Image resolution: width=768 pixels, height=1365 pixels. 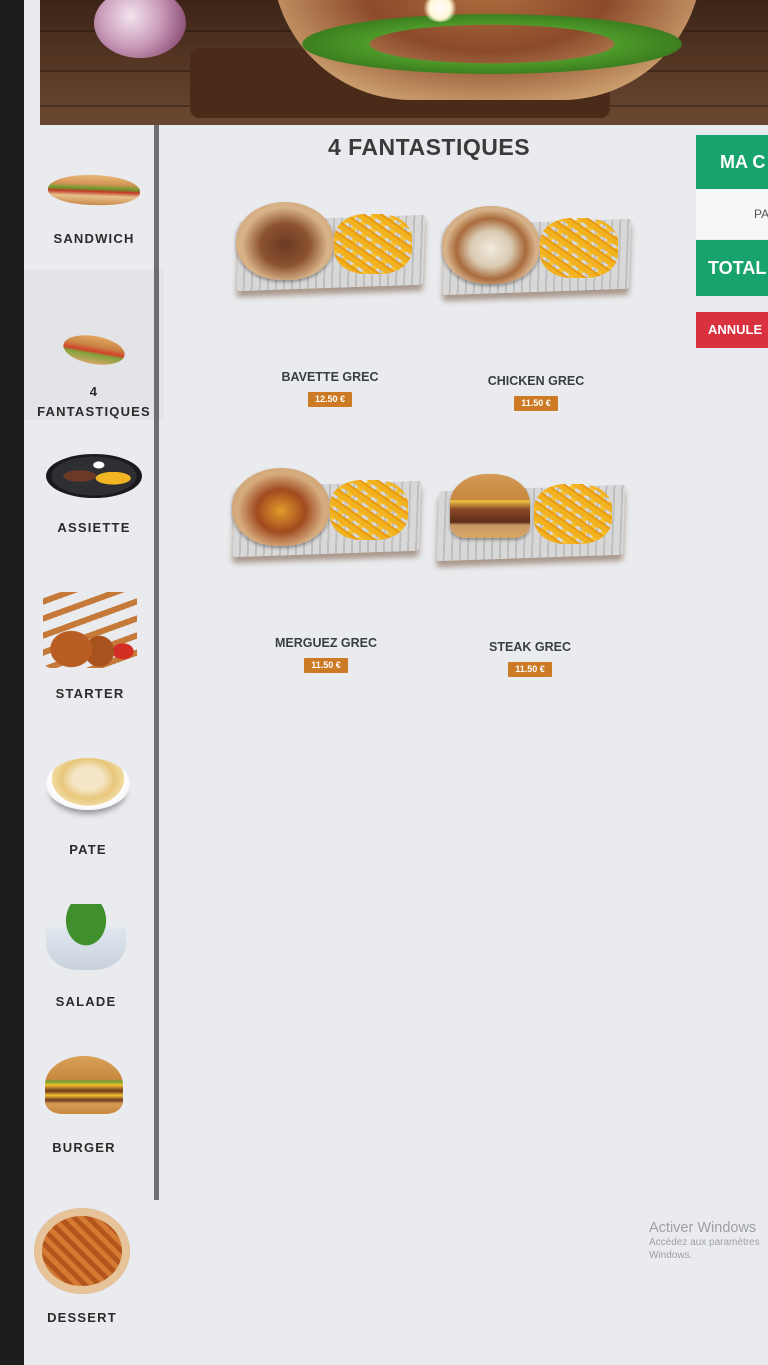 I want to click on sidebar-item-burger: BURGER, so click(x=89, y=1095).